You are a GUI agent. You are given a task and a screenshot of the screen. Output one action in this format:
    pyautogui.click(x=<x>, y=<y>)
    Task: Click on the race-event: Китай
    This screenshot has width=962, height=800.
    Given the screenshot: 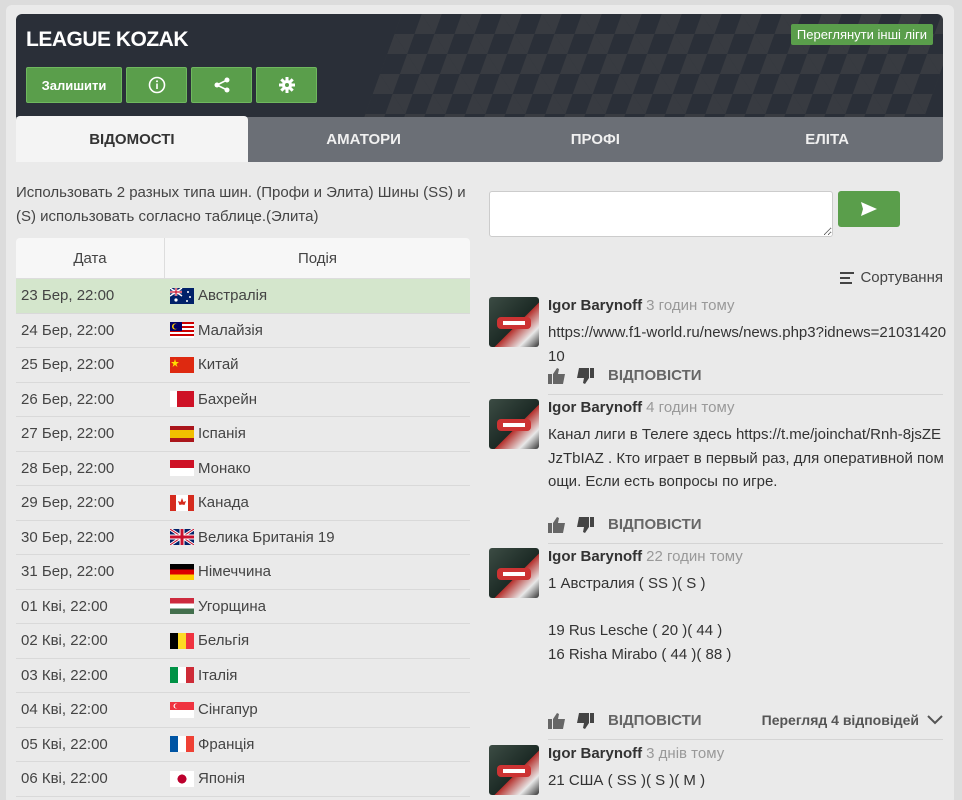 What is the action you would take?
    pyautogui.click(x=202, y=364)
    